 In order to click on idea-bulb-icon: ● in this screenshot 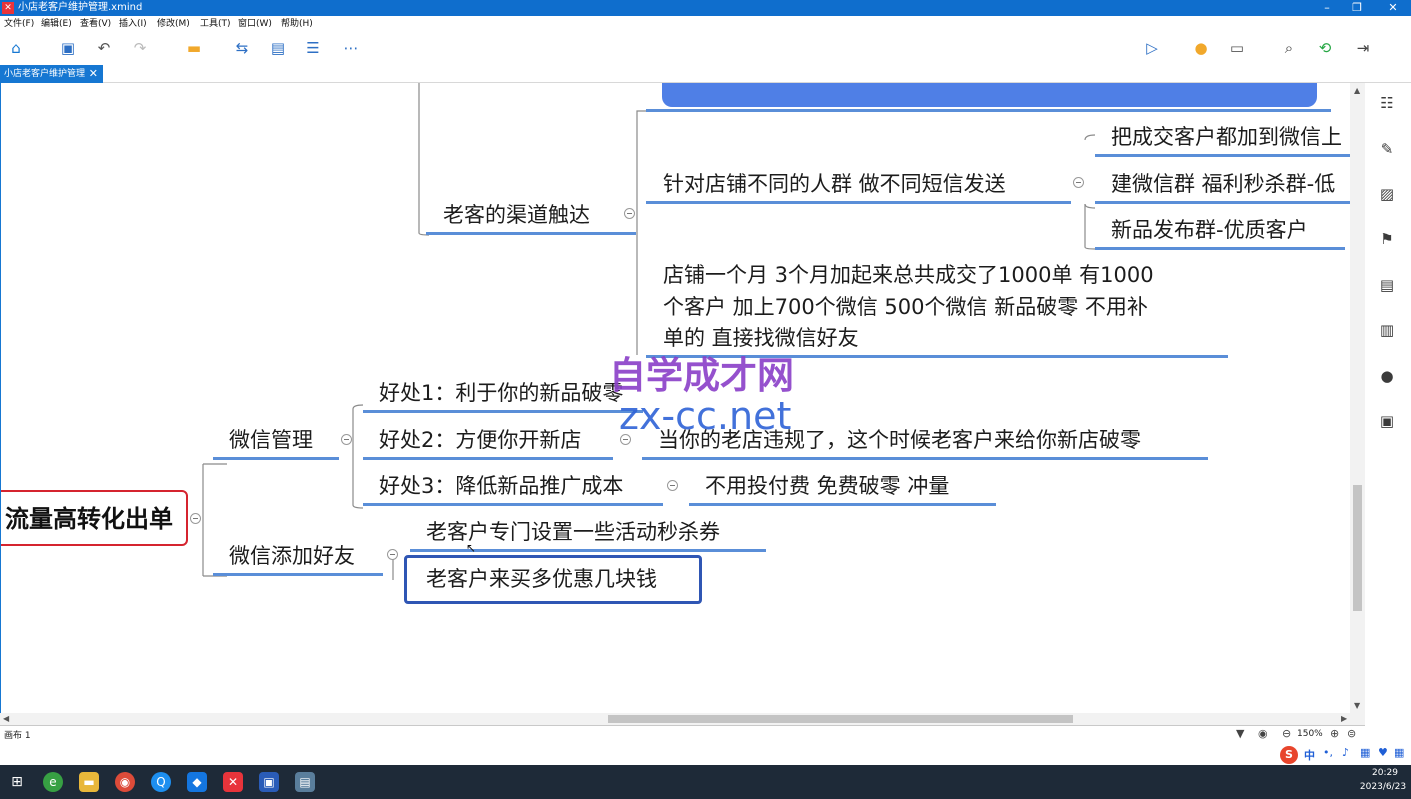, I will do `click(1201, 48)`.